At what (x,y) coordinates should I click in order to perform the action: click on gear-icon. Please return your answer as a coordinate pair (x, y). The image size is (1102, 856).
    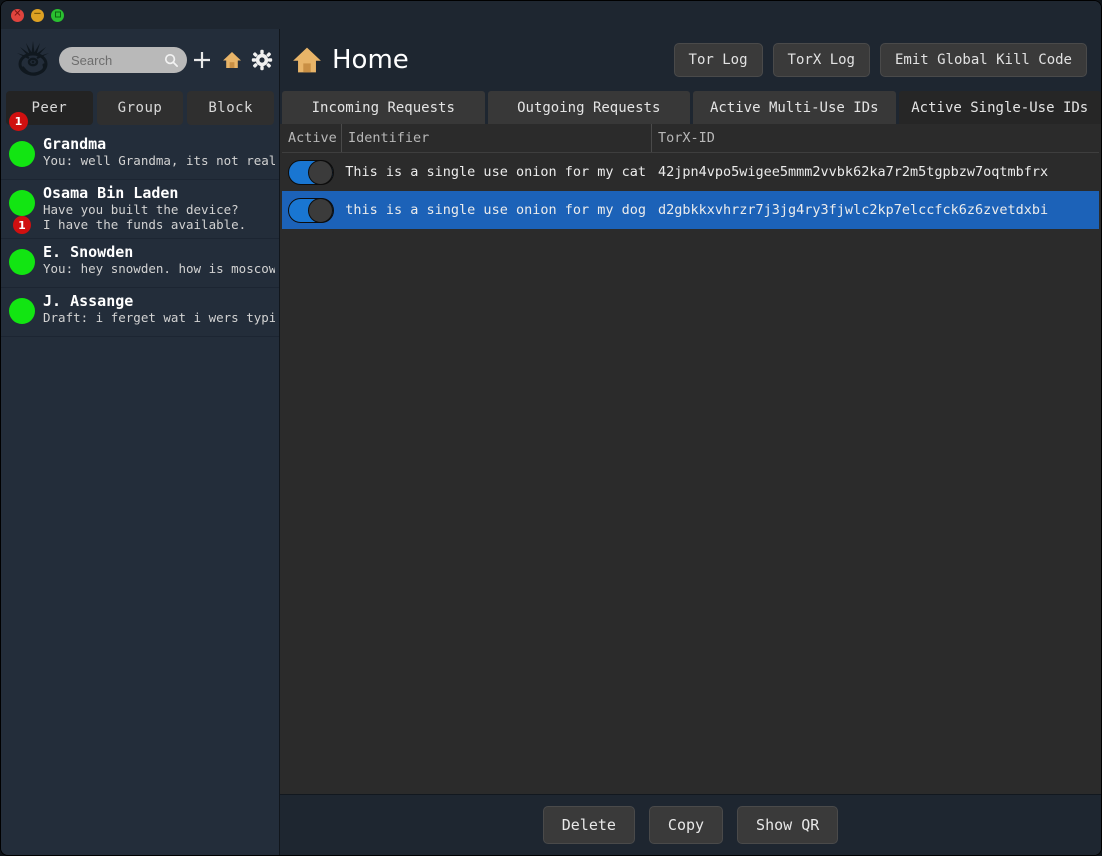
    Looking at the image, I should click on (262, 60).